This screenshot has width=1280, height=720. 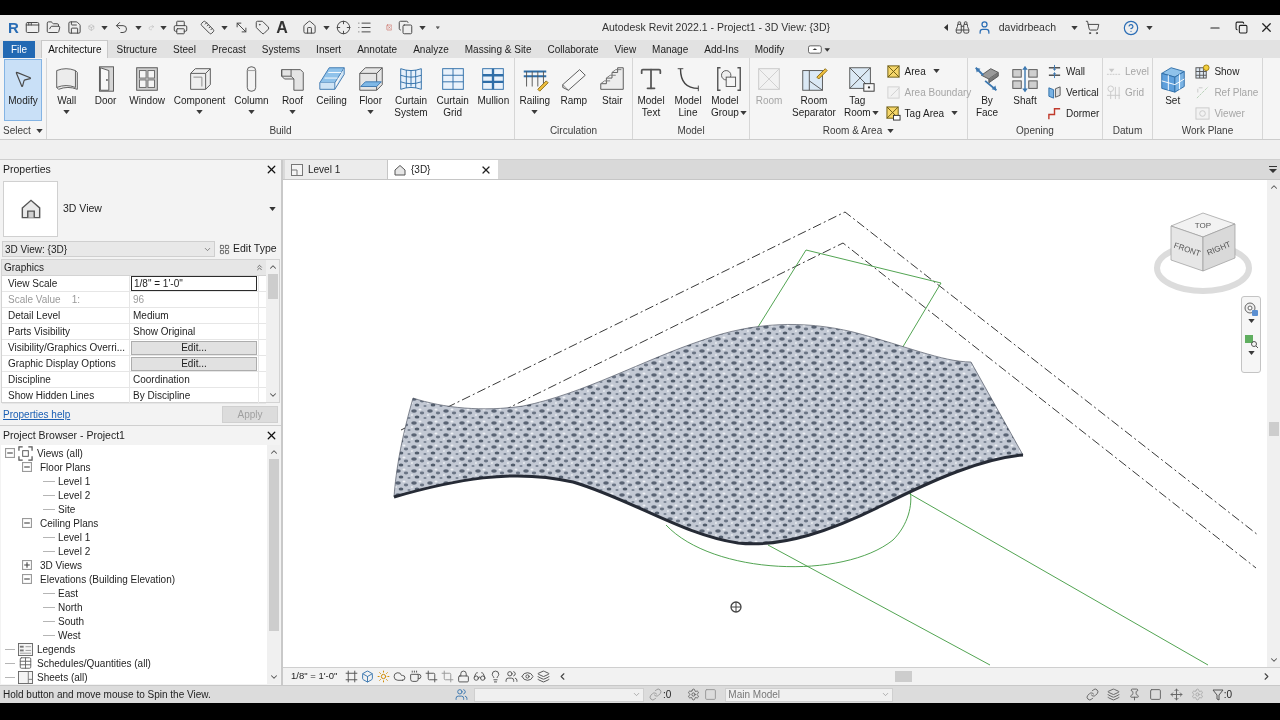 I want to click on tree-item: North, so click(x=70, y=607).